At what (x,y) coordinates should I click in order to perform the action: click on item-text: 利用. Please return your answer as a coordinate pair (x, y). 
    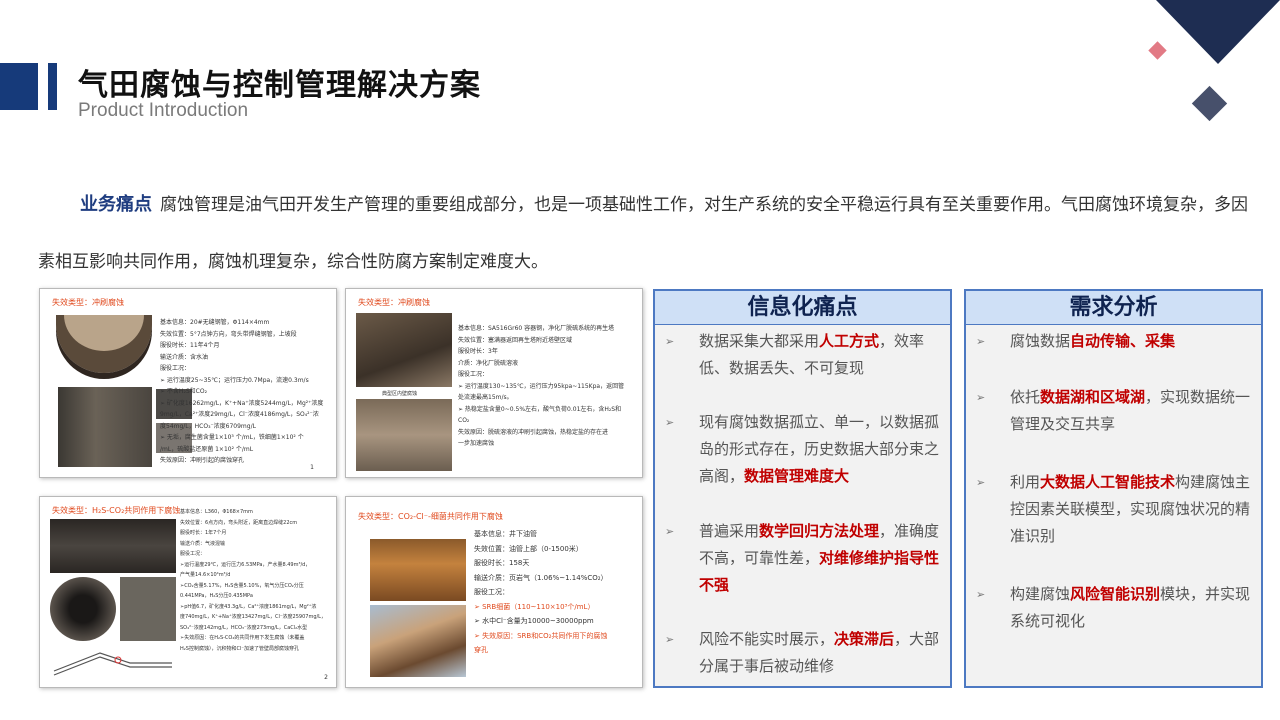
    Looking at the image, I should click on (1025, 482).